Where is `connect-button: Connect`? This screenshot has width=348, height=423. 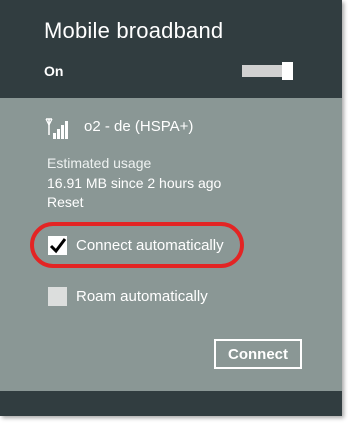
connect-button: Connect is located at coordinates (258, 354).